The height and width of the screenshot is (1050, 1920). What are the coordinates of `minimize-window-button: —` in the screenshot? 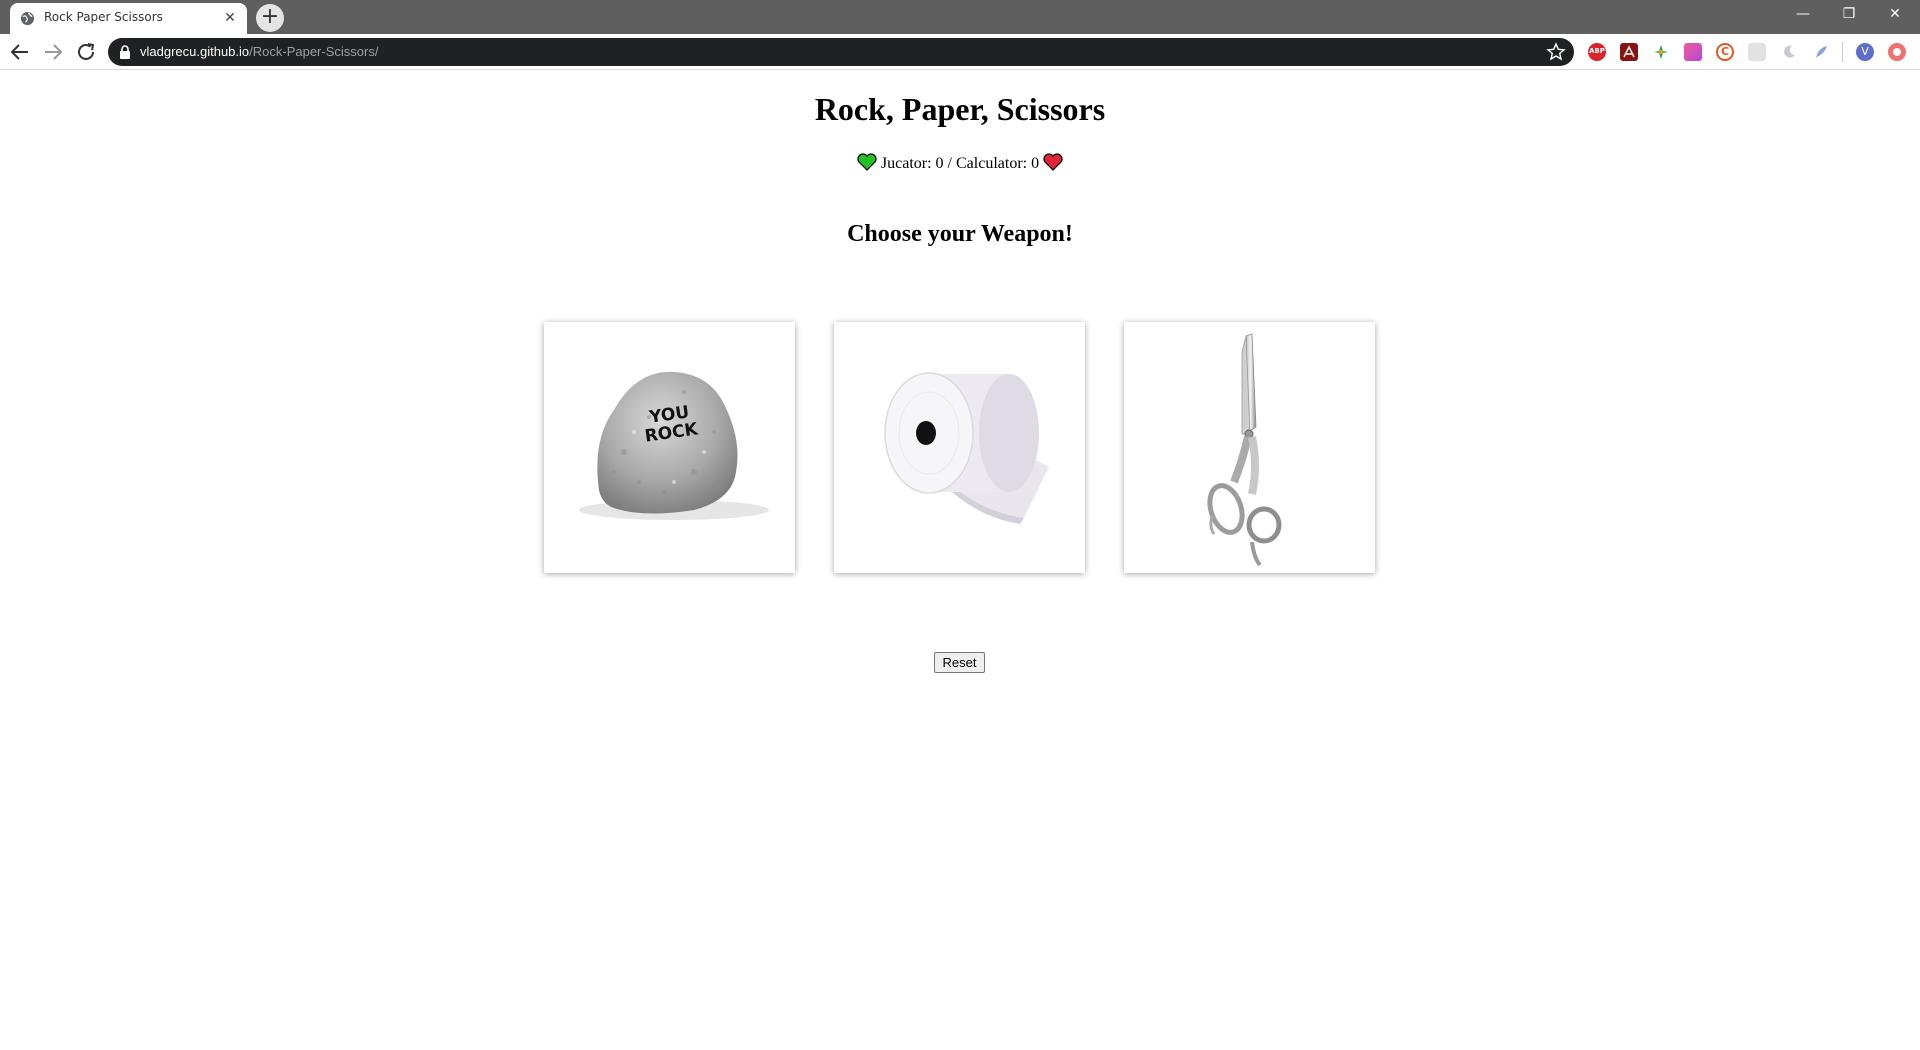 It's located at (1803, 15).